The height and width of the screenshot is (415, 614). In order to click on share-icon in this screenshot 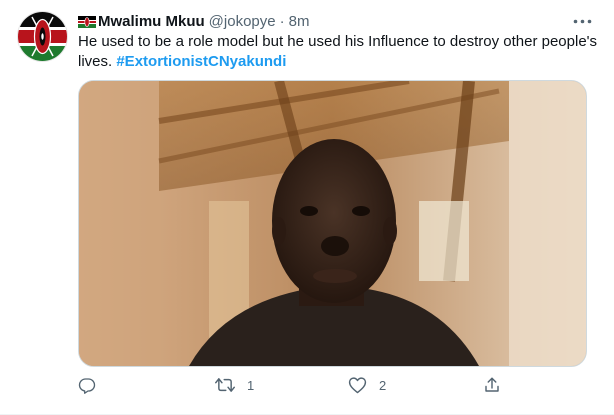, I will do `click(492, 384)`.